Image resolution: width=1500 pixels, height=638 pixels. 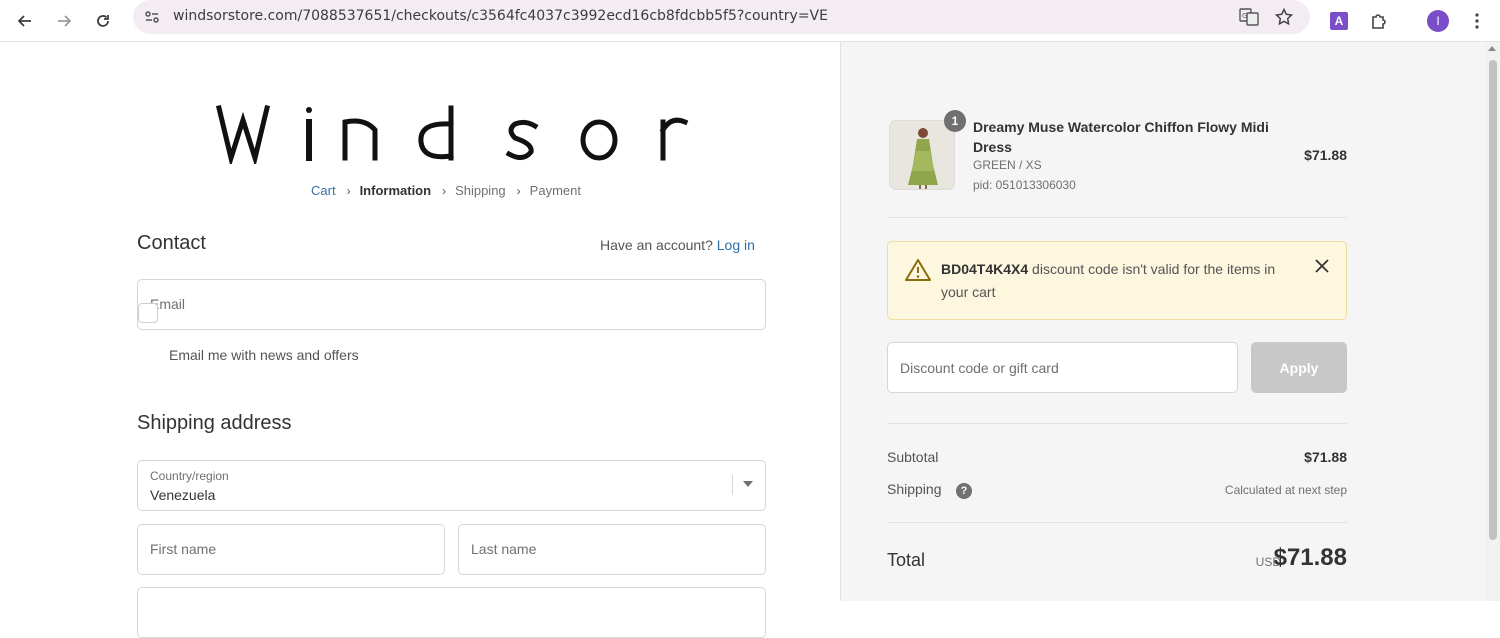 What do you see at coordinates (964, 491) in the screenshot?
I see `help-icon: ?` at bounding box center [964, 491].